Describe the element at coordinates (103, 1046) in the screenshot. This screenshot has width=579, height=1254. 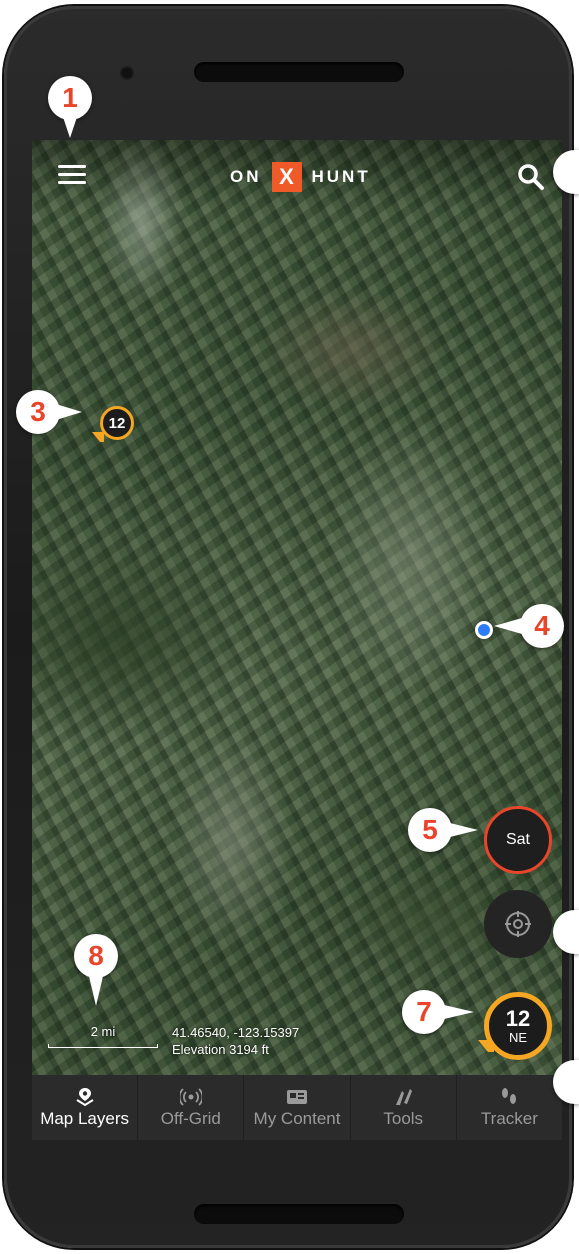
I see `scale-bar` at that location.